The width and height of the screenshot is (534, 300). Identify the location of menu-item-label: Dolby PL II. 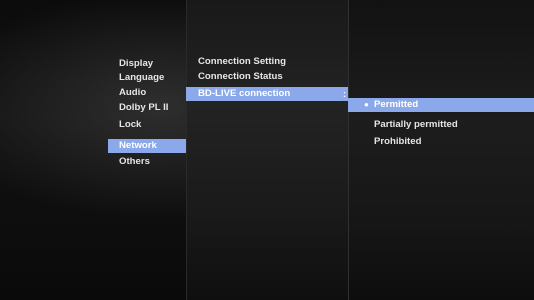
(144, 107).